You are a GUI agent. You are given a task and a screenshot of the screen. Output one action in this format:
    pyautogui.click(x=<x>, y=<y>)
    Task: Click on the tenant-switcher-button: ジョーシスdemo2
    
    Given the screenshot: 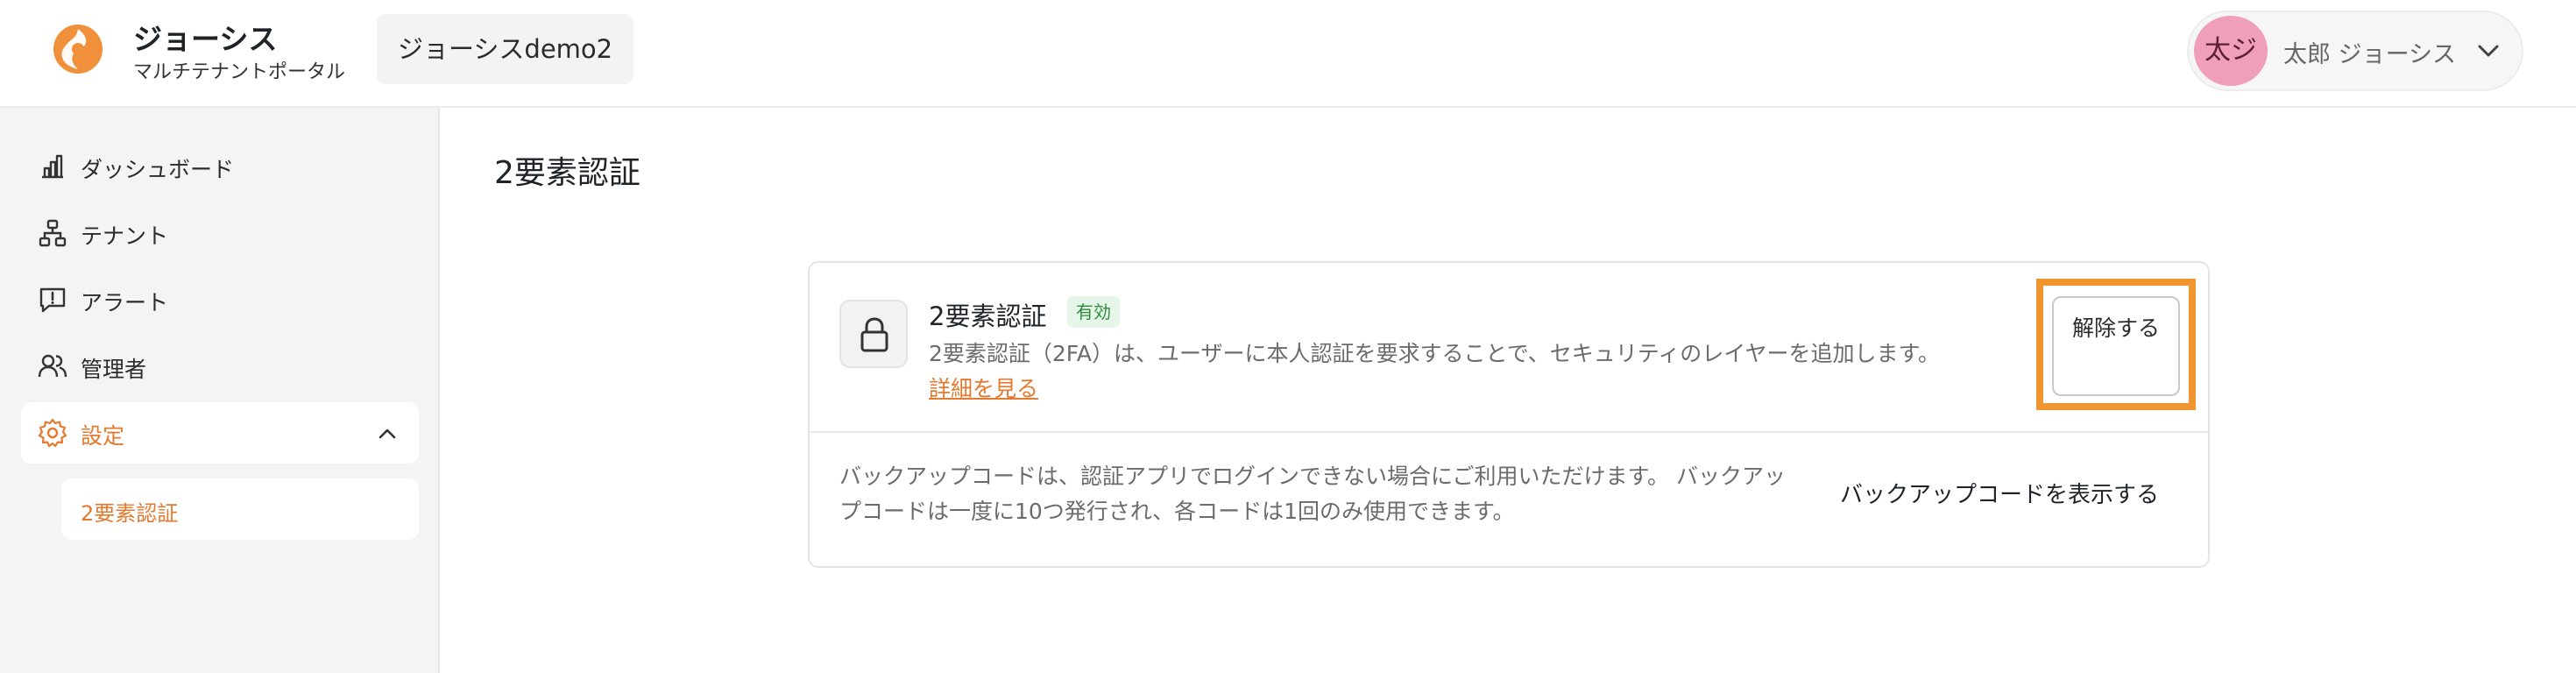 What is the action you would take?
    pyautogui.click(x=505, y=49)
    